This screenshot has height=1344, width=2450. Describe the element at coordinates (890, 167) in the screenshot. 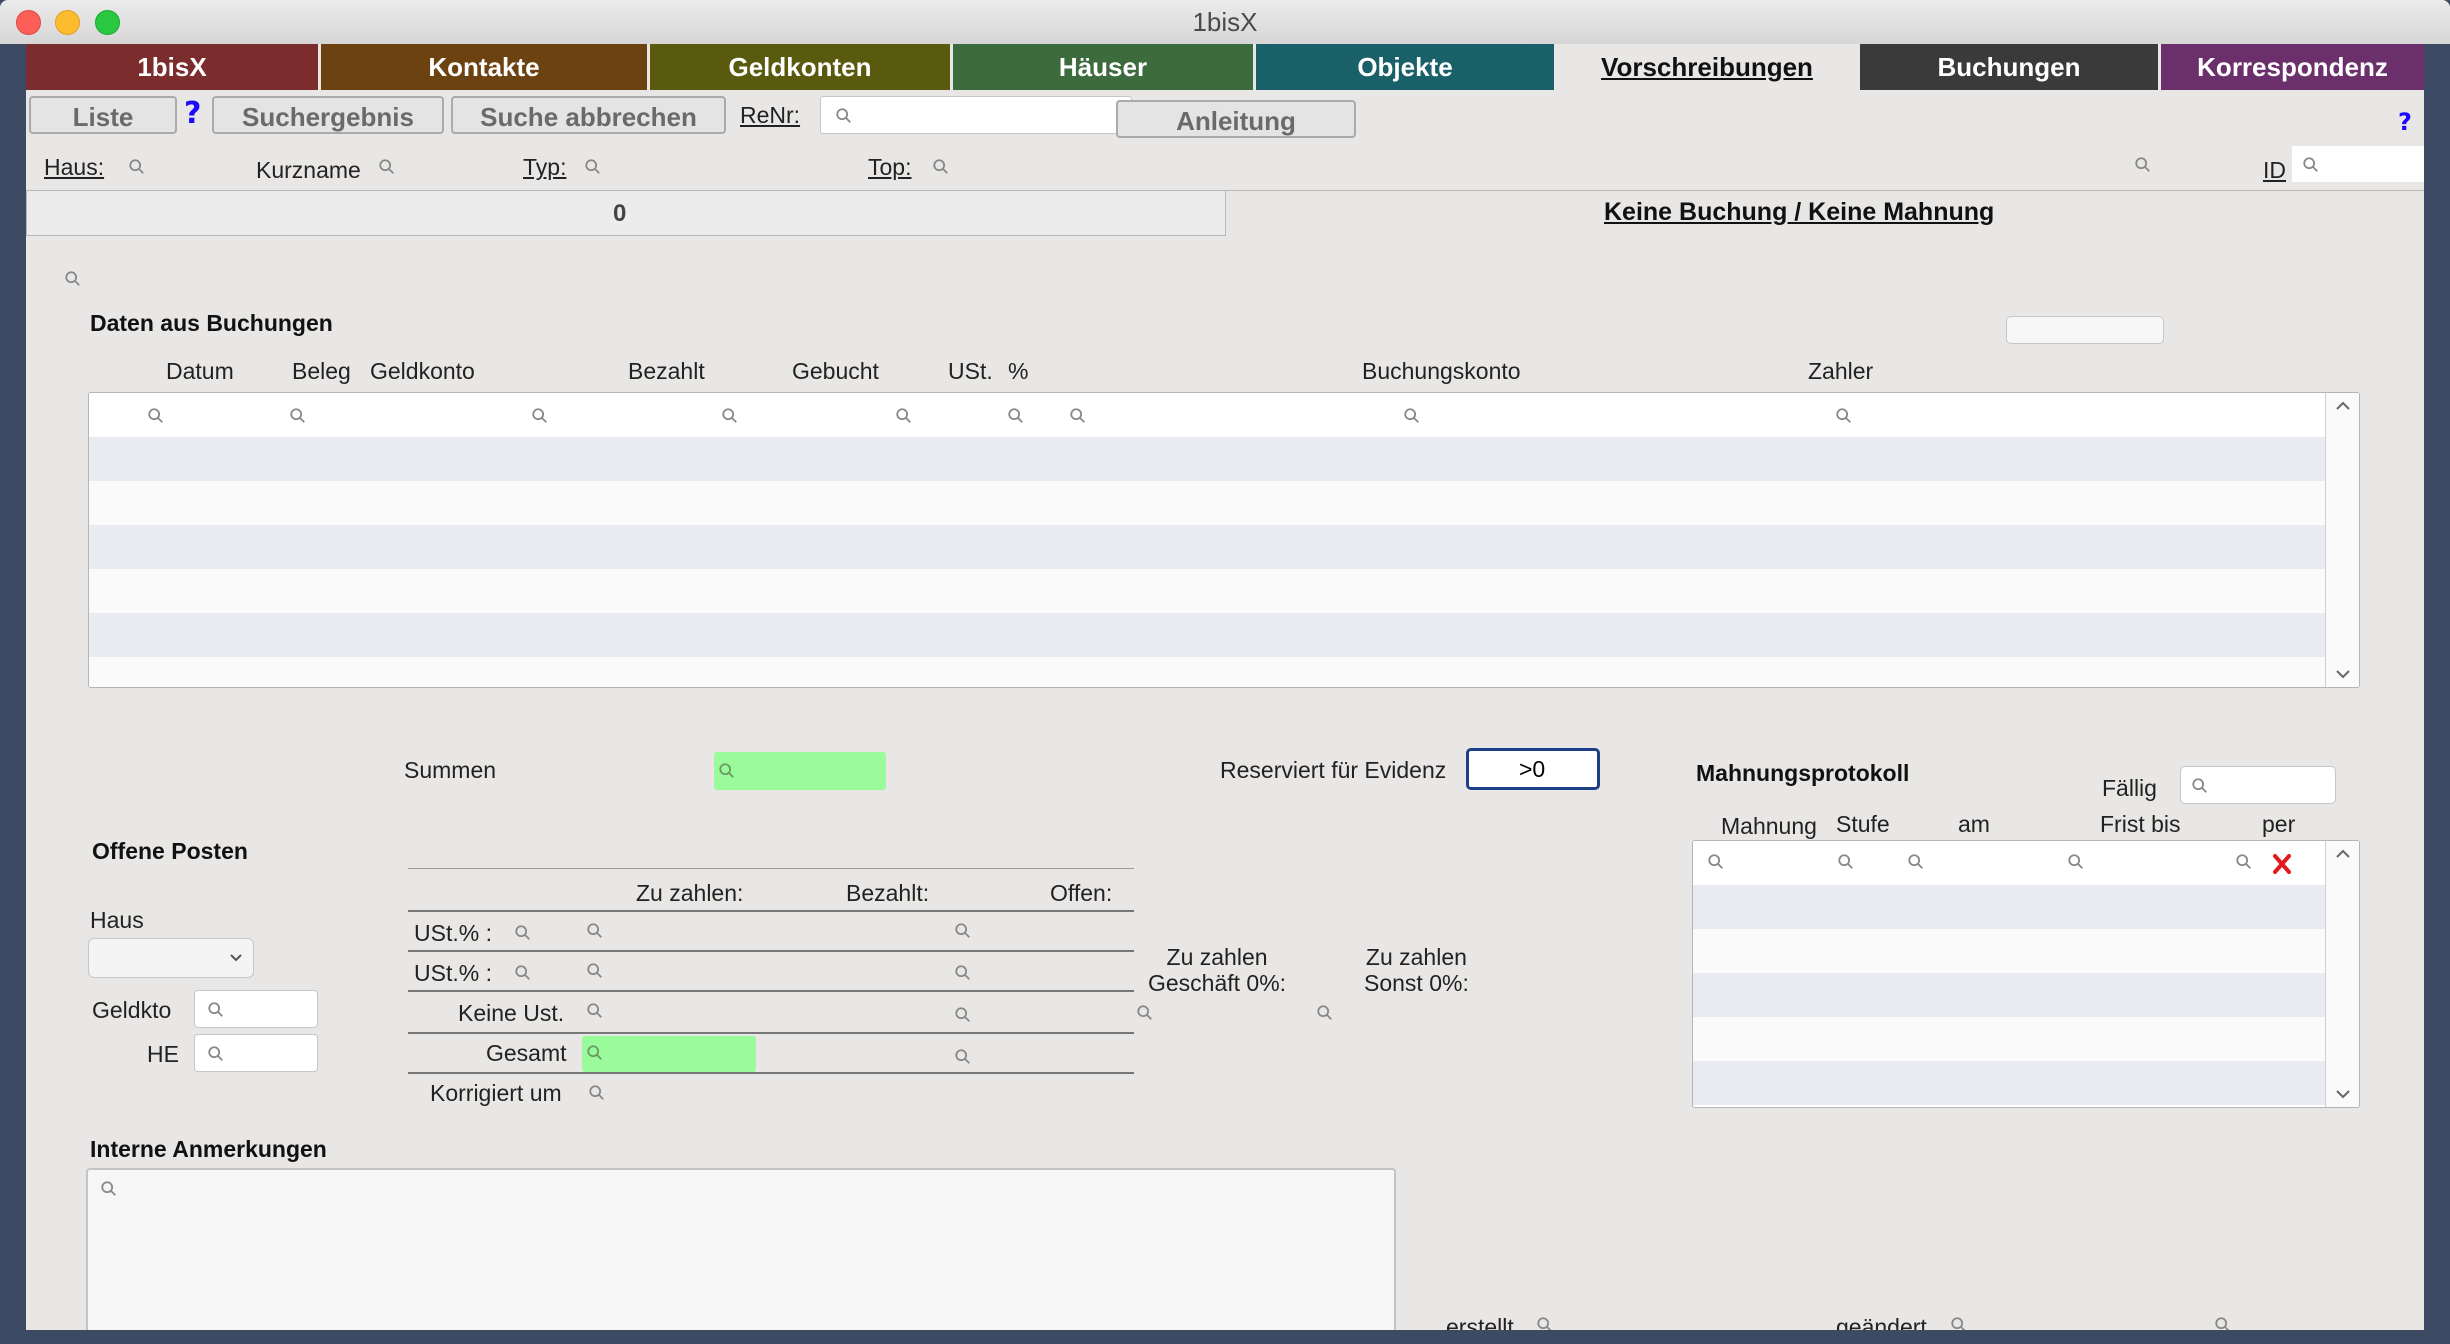

I see `filter-top-label: Top:` at that location.